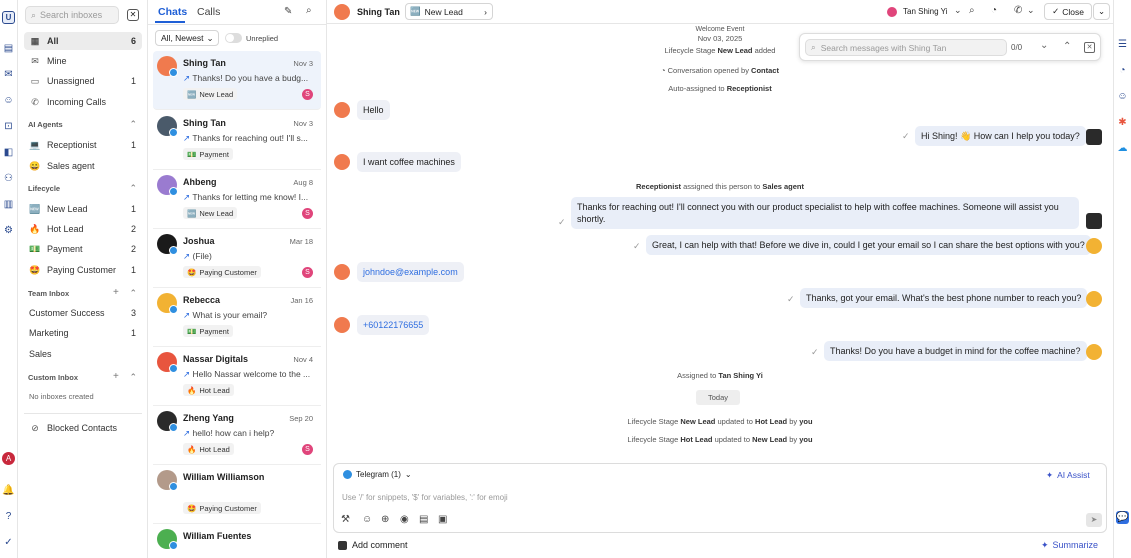 The image size is (1131, 558). What do you see at coordinates (8, 490) in the screenshot?
I see `bell-icon: 🔔` at bounding box center [8, 490].